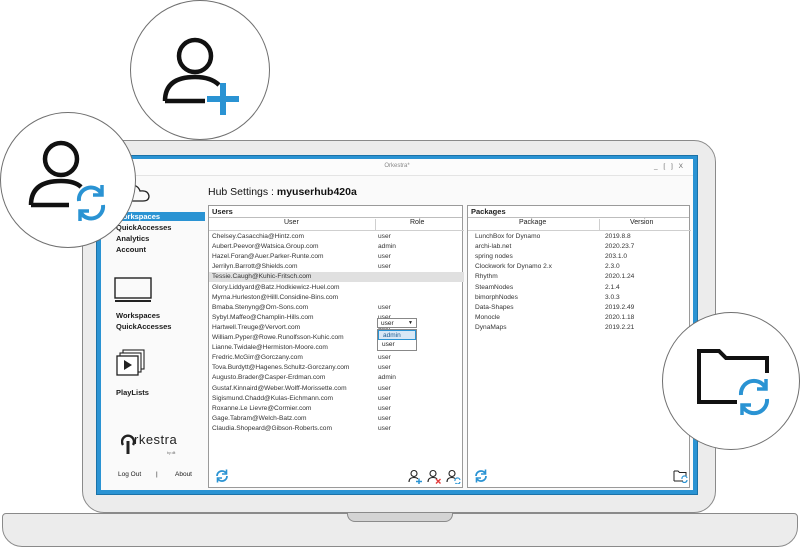  I want to click on table-row: Gage.Tabram@Welch-Batz.com user, so click(336, 418).